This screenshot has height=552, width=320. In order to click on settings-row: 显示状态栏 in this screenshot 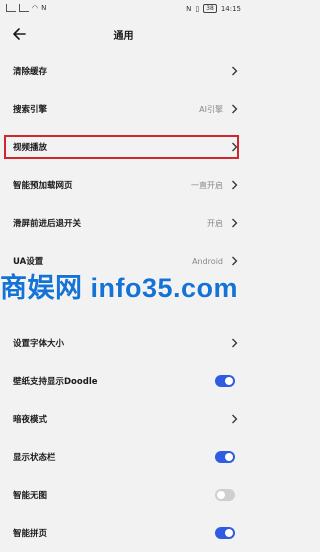, I will do `click(123, 457)`.